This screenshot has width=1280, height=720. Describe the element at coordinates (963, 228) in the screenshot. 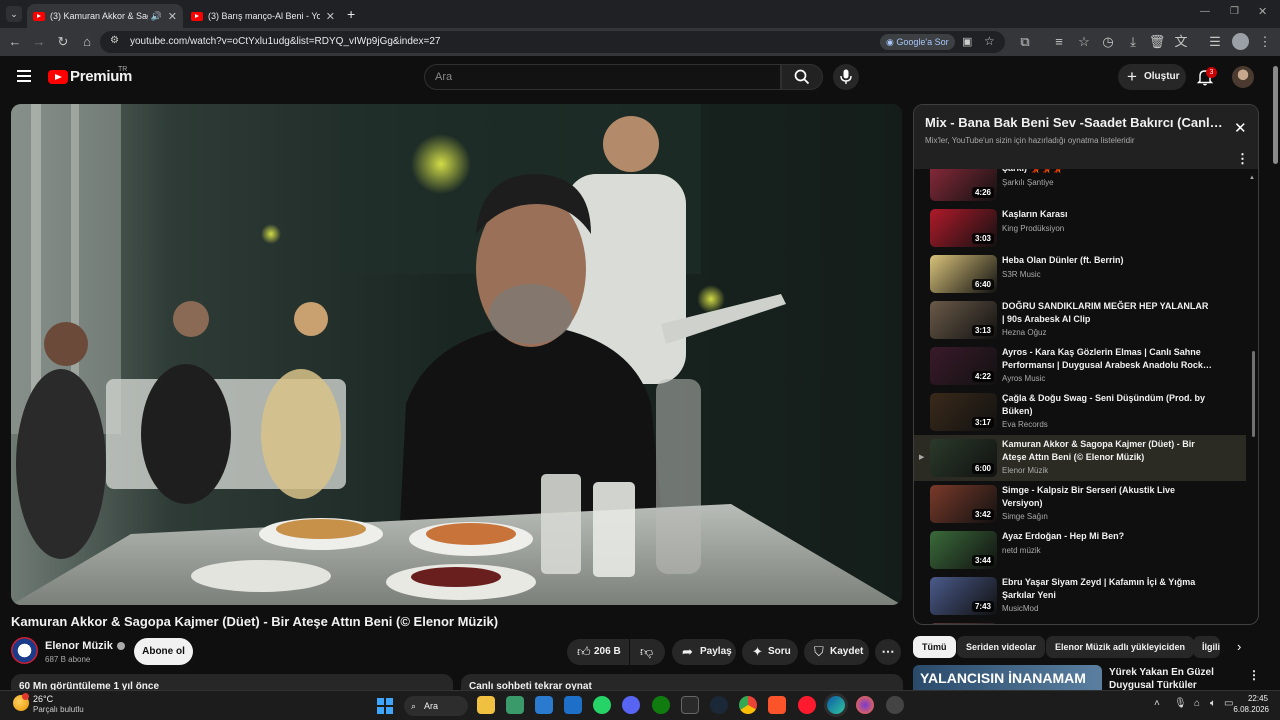

I see `playlist-thumbnail: 3:03` at that location.